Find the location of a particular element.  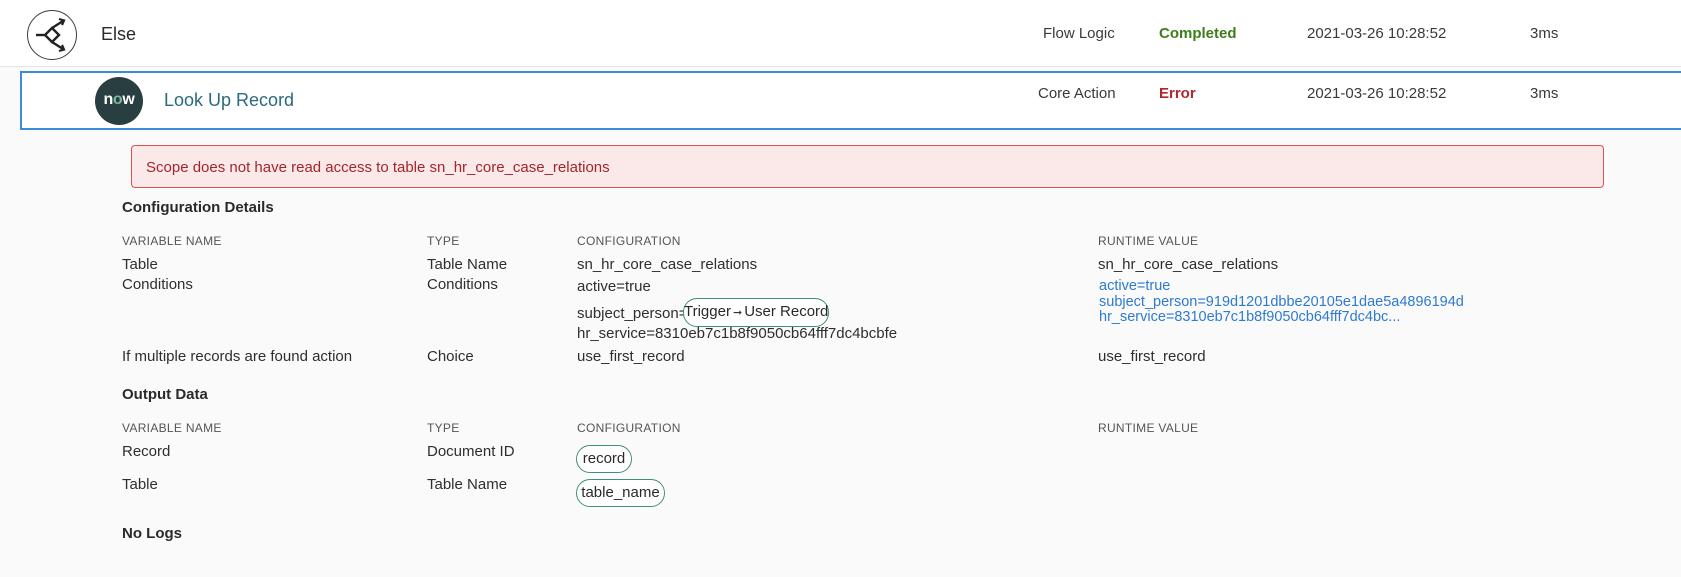

step-title: Else is located at coordinates (119, 34).